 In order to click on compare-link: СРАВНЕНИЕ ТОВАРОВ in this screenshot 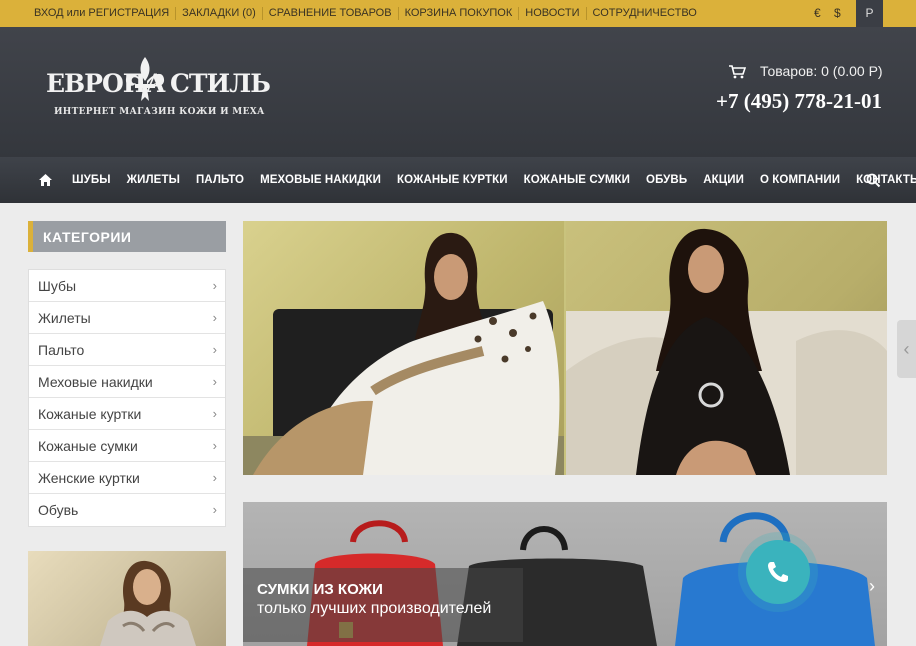, I will do `click(329, 13)`.